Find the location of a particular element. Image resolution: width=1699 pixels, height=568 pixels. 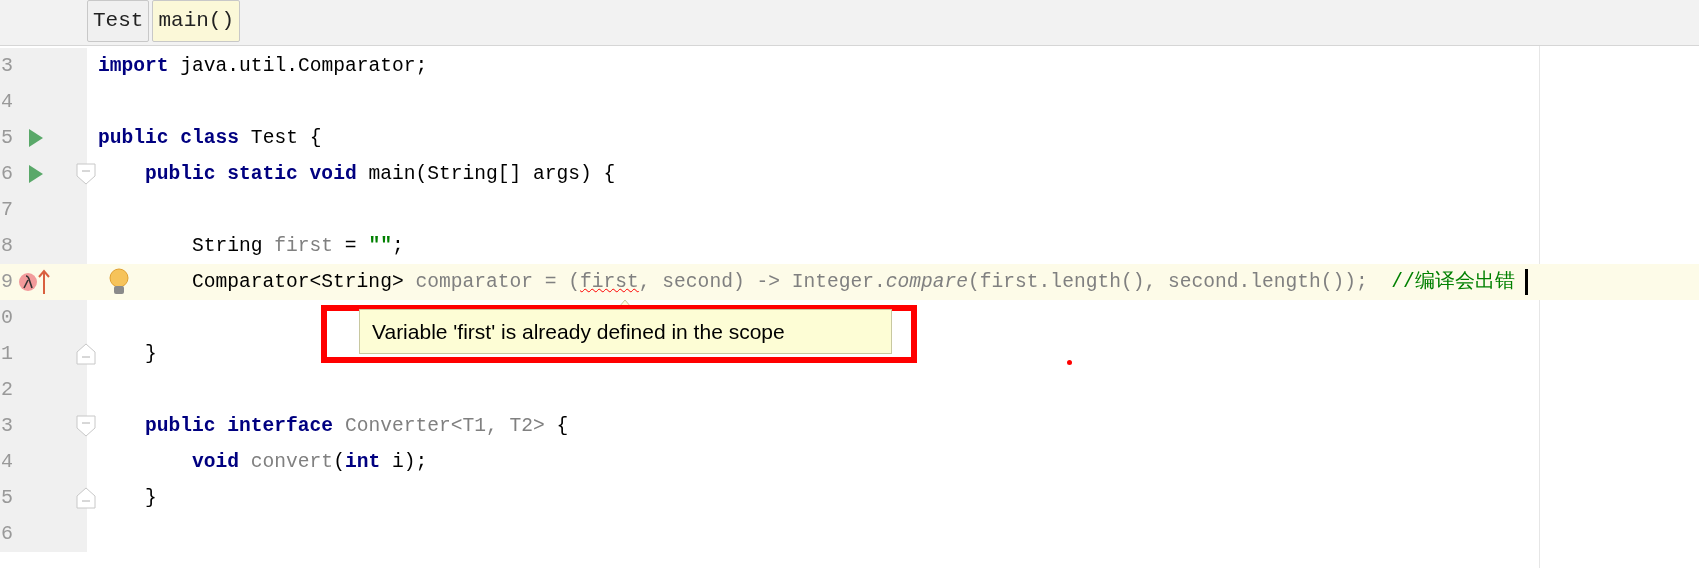

code-token: public class is located at coordinates (169, 138).